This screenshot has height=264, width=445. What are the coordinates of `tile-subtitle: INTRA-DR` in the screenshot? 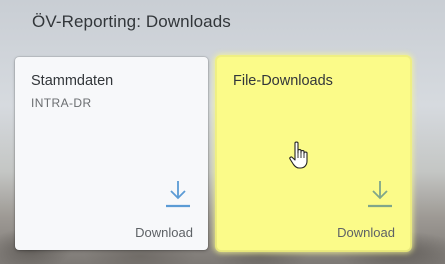 It's located at (61, 103).